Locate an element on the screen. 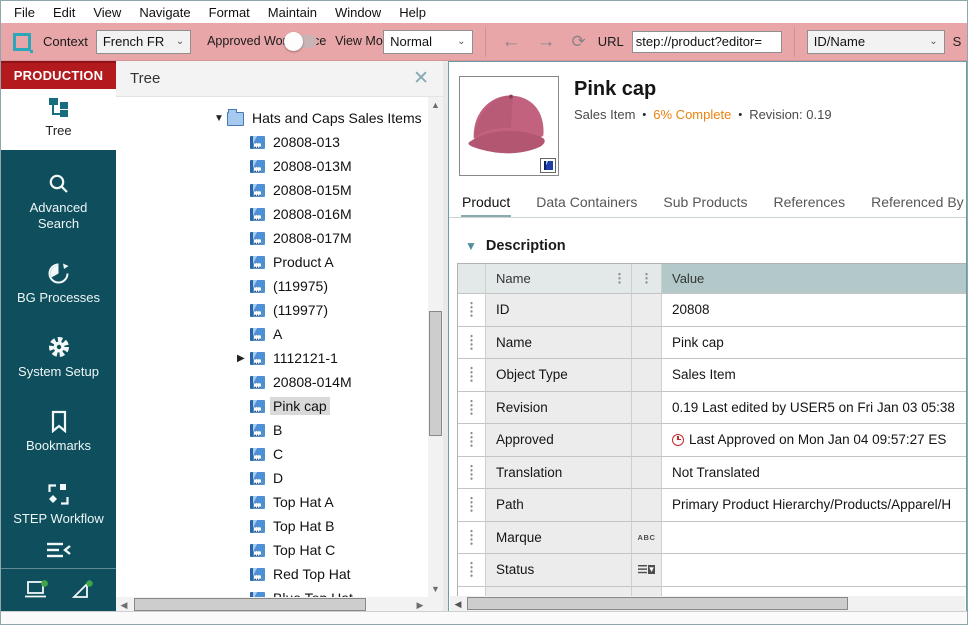  tree-item: D is located at coordinates (272, 478).